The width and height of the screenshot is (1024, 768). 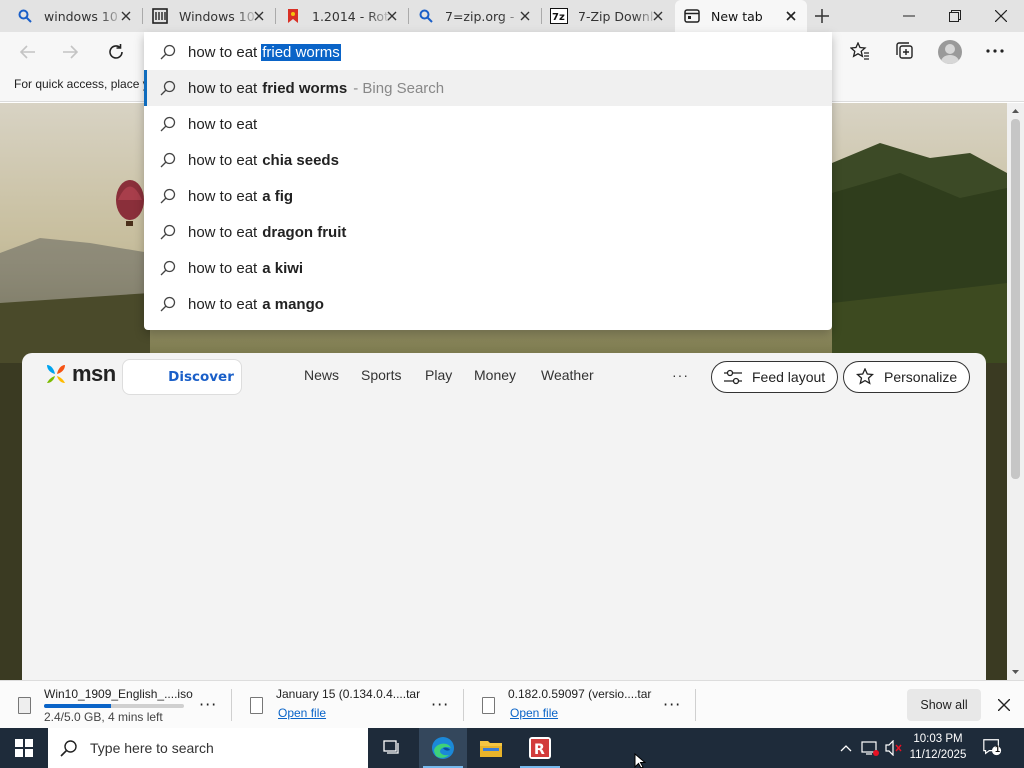 I want to click on favorites-button, so click(x=860, y=51).